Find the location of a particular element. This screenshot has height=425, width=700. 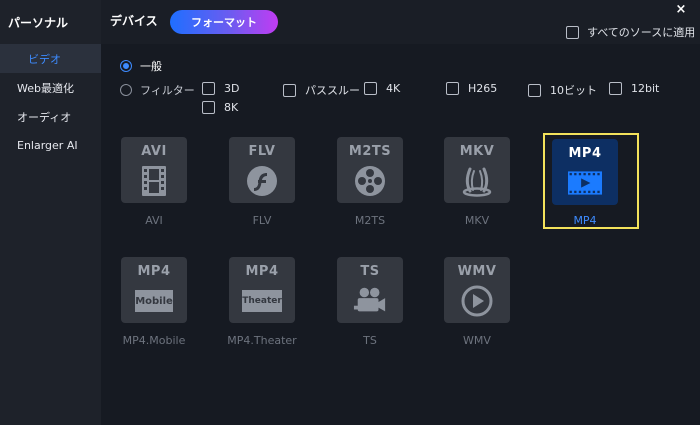

film-reel-icon is located at coordinates (370, 181).